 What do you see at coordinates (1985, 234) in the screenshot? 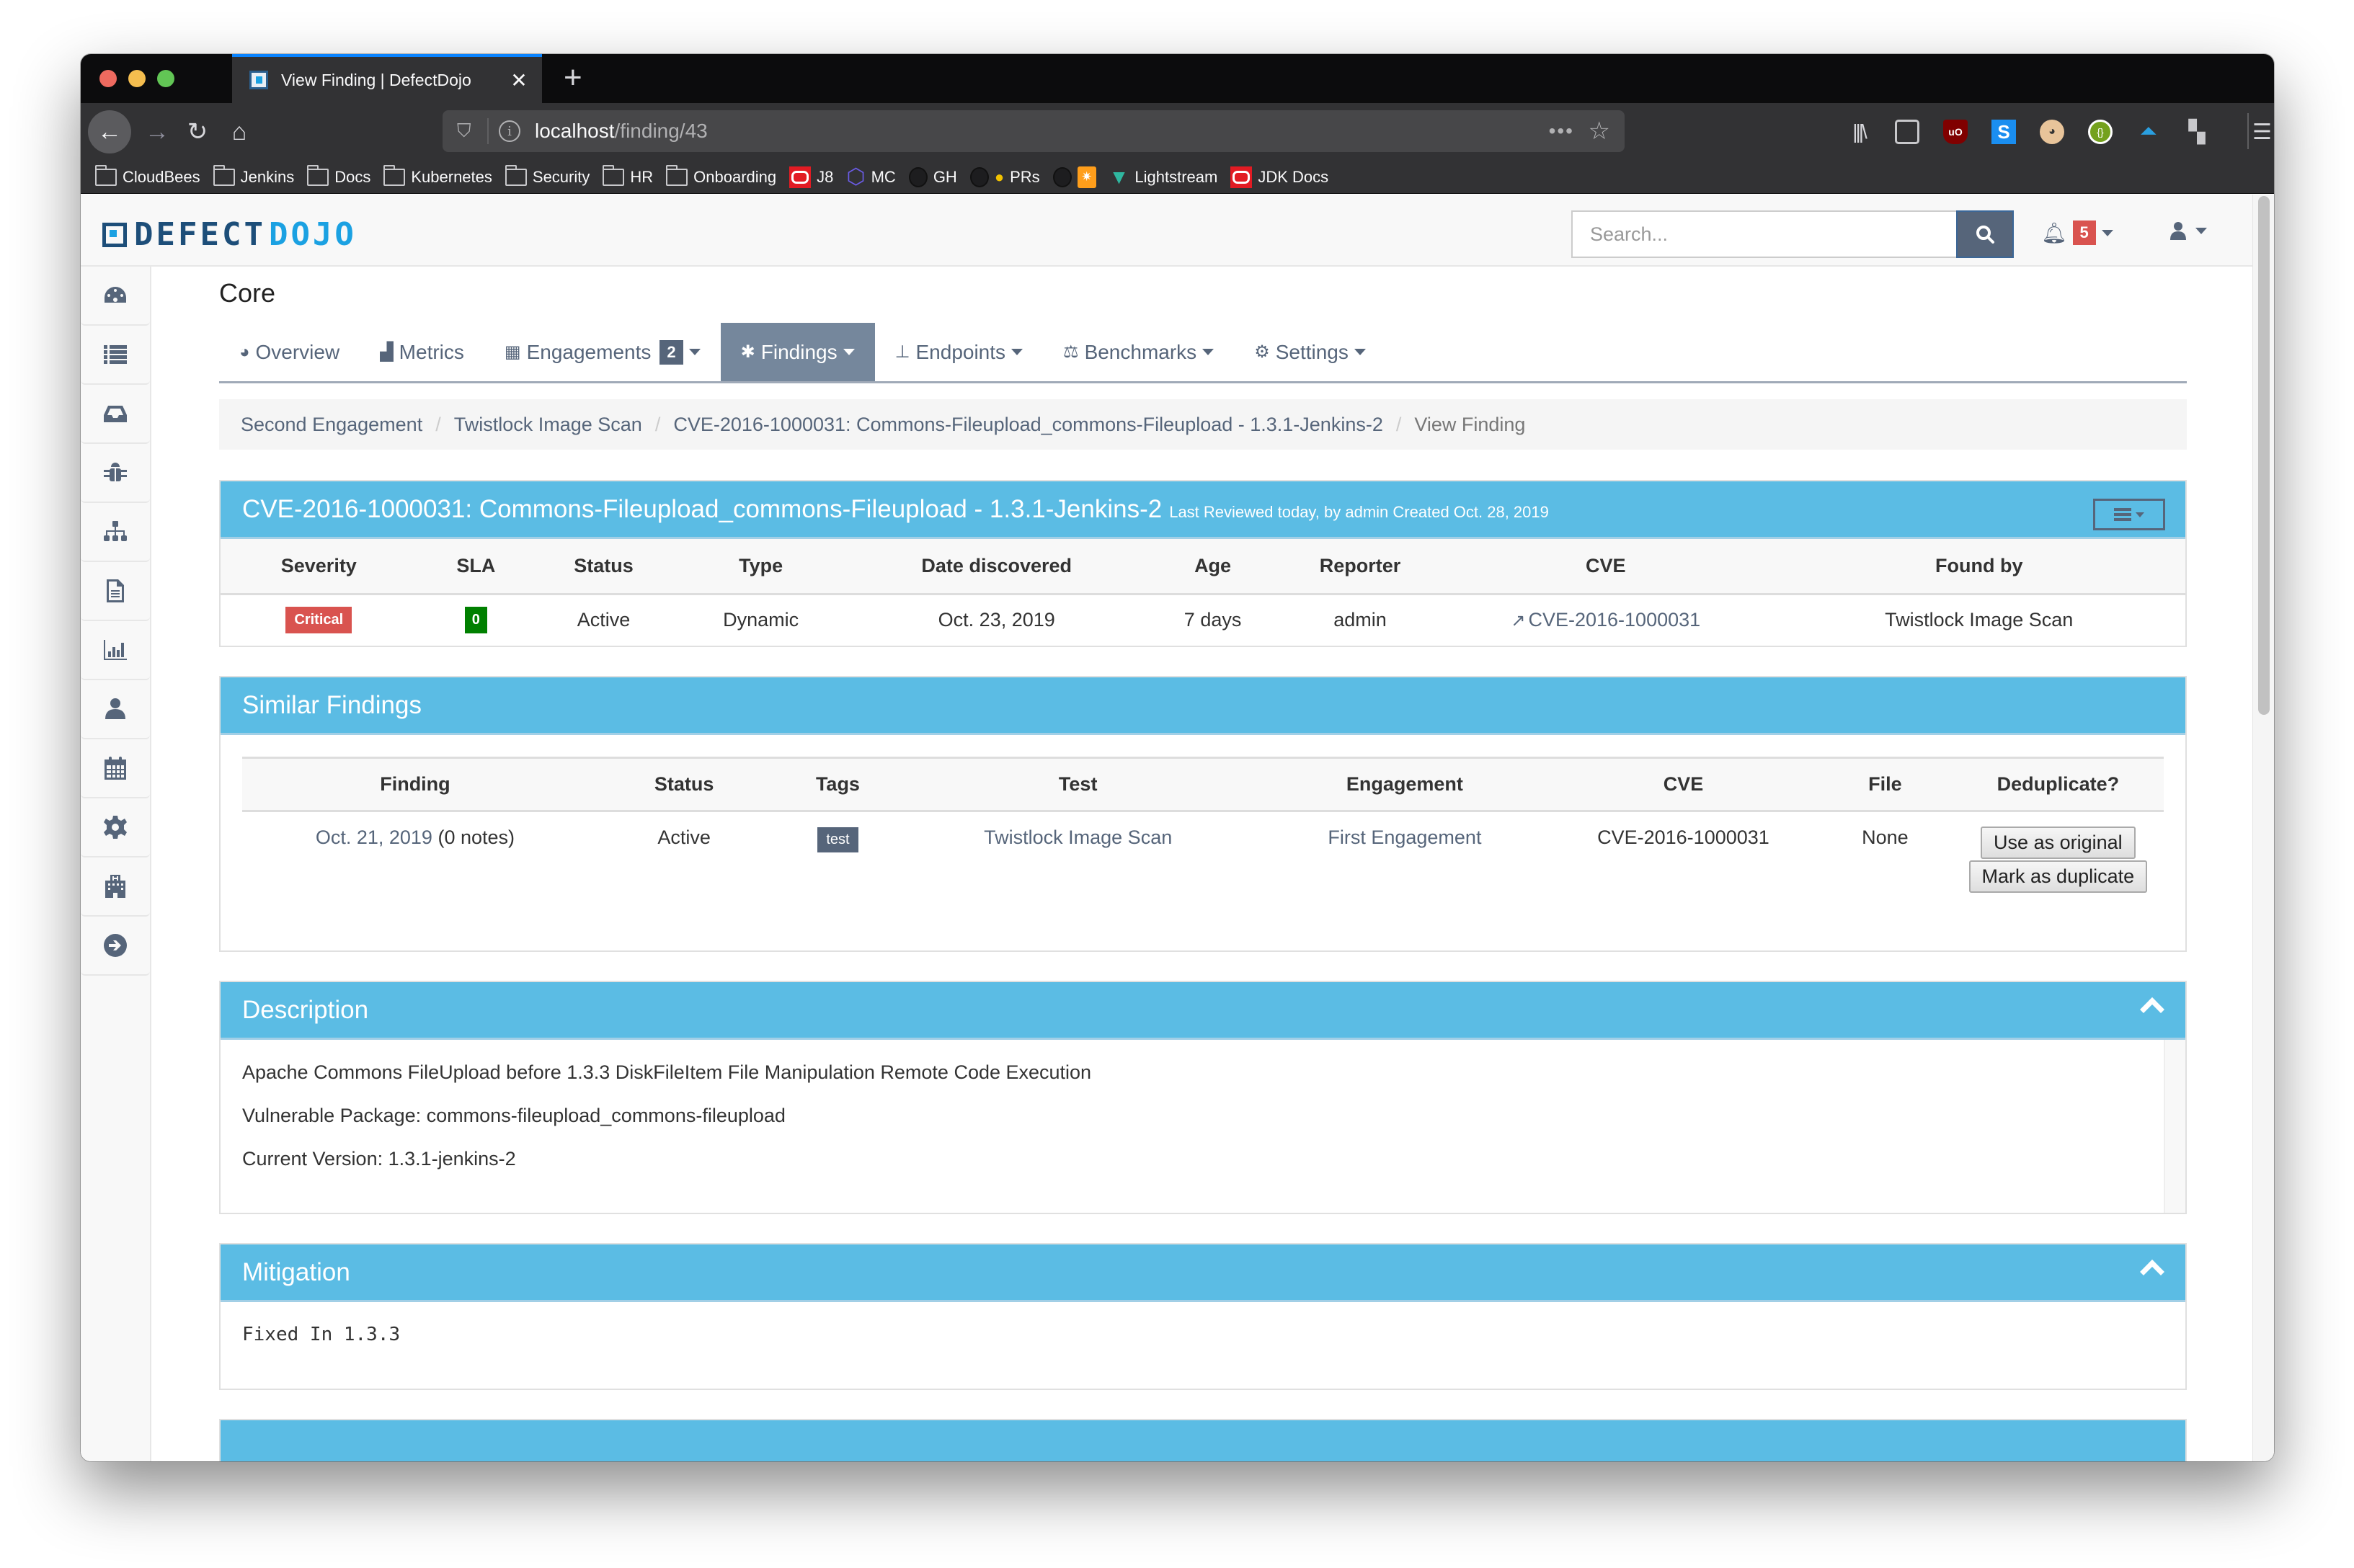
I see `search-button` at bounding box center [1985, 234].